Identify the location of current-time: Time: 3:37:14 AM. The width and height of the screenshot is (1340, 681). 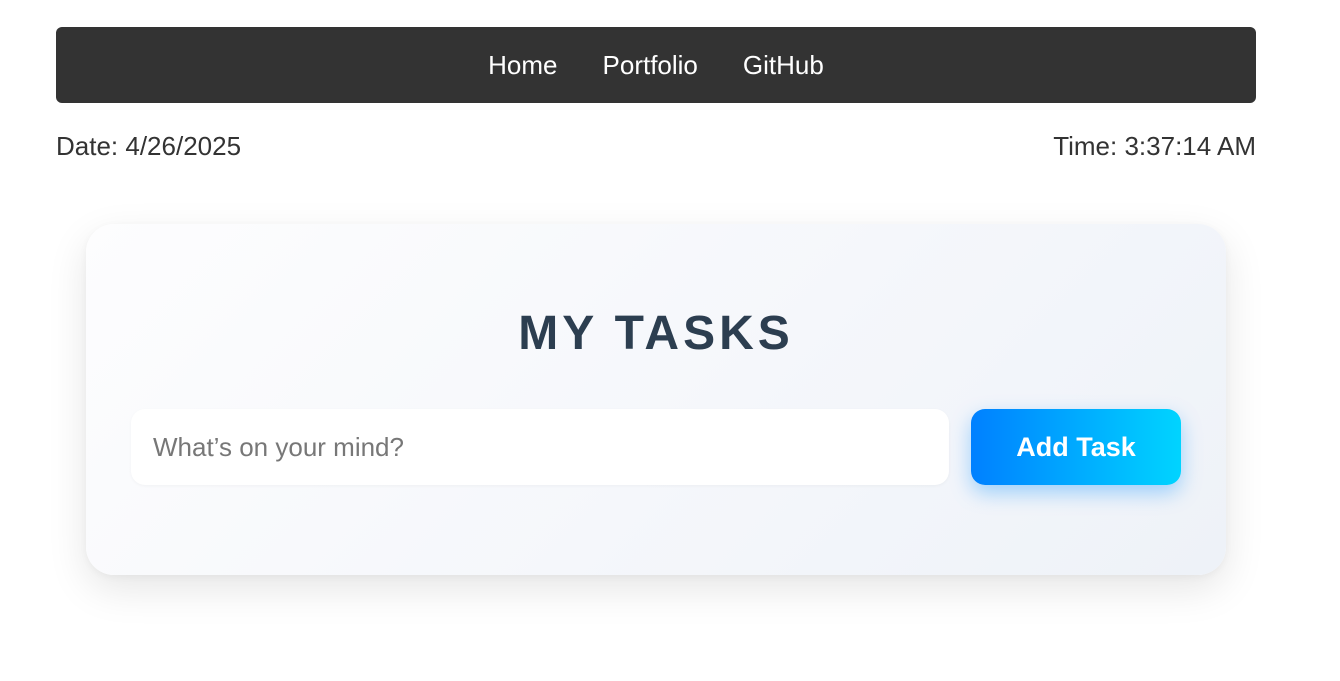
(1154, 146).